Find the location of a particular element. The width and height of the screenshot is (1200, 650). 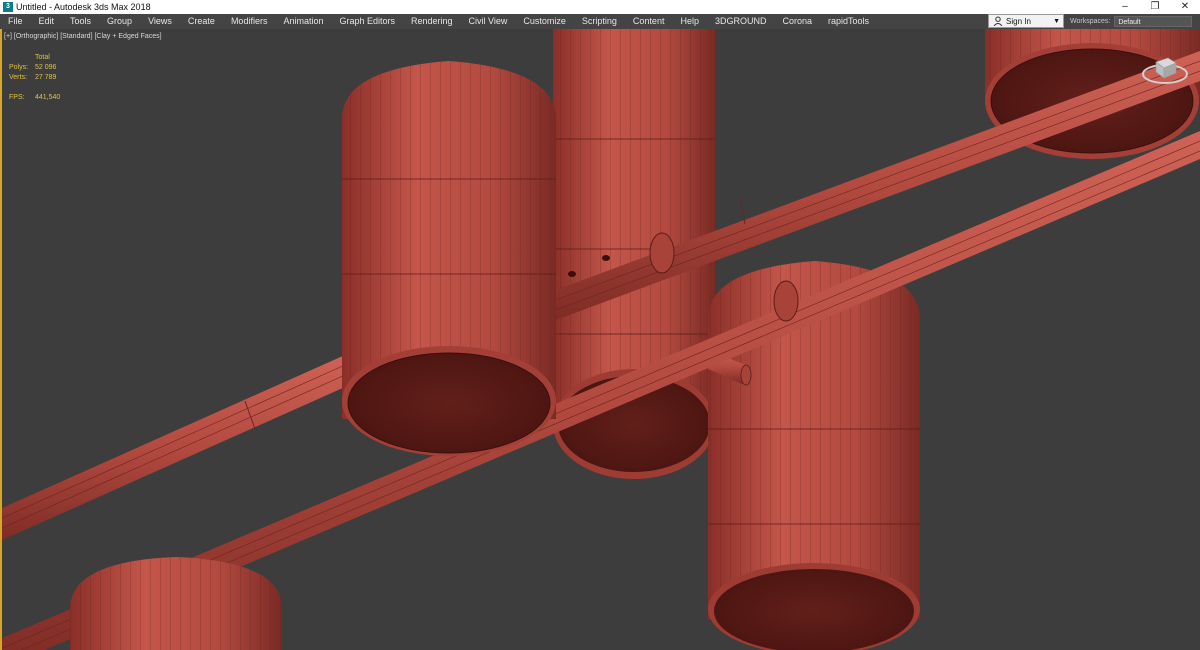

menu-scripting: Scripting is located at coordinates (599, 21).